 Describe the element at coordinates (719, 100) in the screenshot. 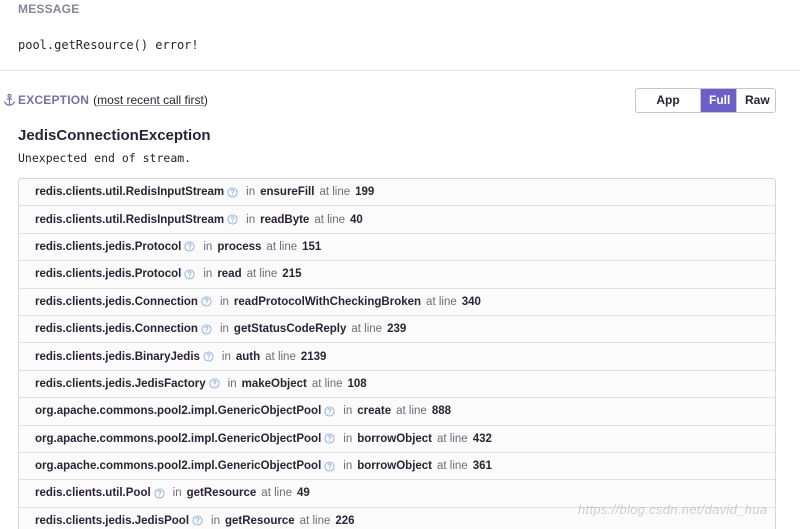

I see `full-button: Full` at that location.